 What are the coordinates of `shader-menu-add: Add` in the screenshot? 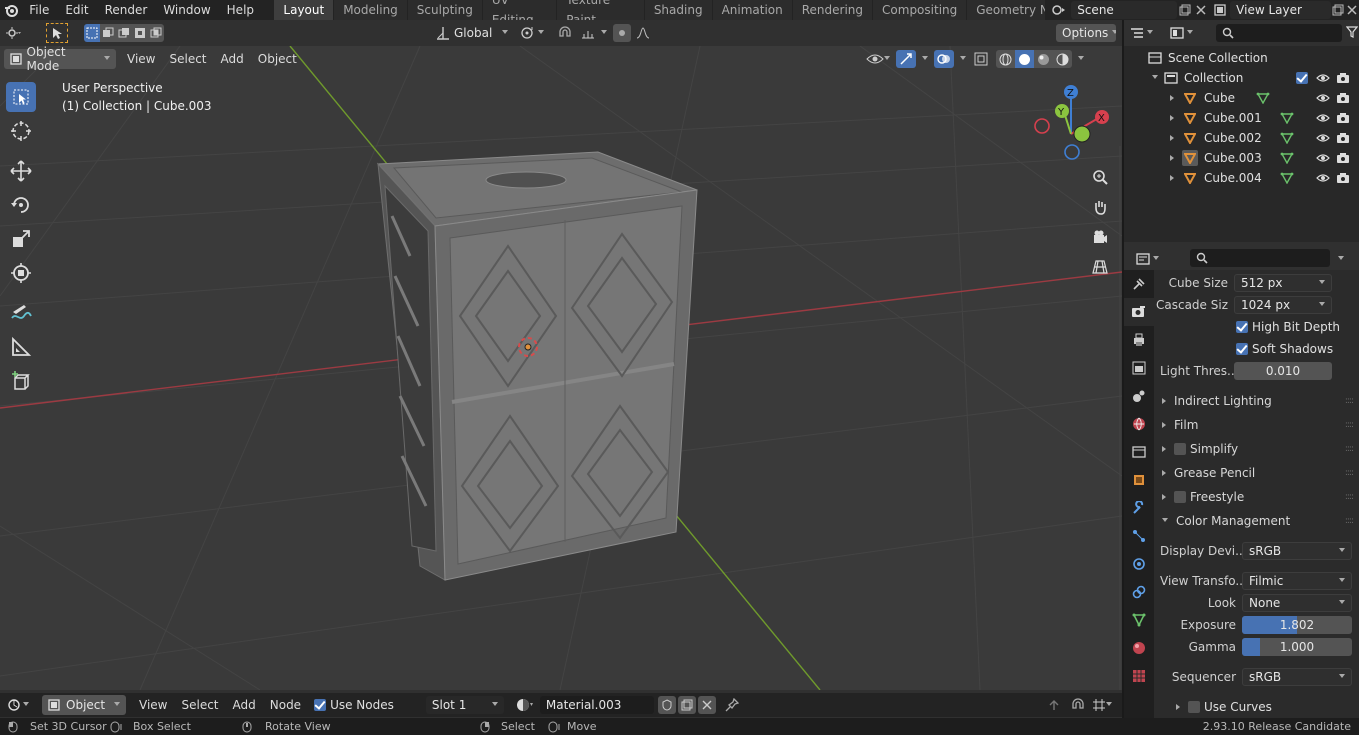 It's located at (244, 705).